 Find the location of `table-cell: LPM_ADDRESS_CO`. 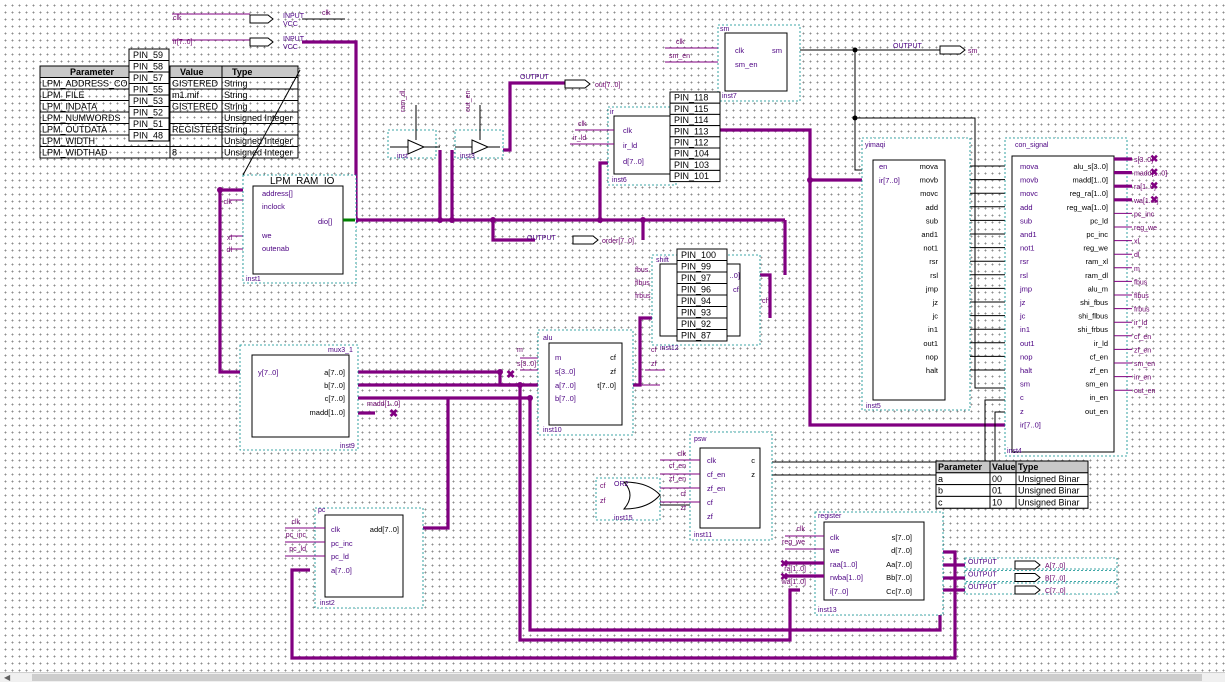

table-cell: LPM_ADDRESS_CO is located at coordinates (85, 84).